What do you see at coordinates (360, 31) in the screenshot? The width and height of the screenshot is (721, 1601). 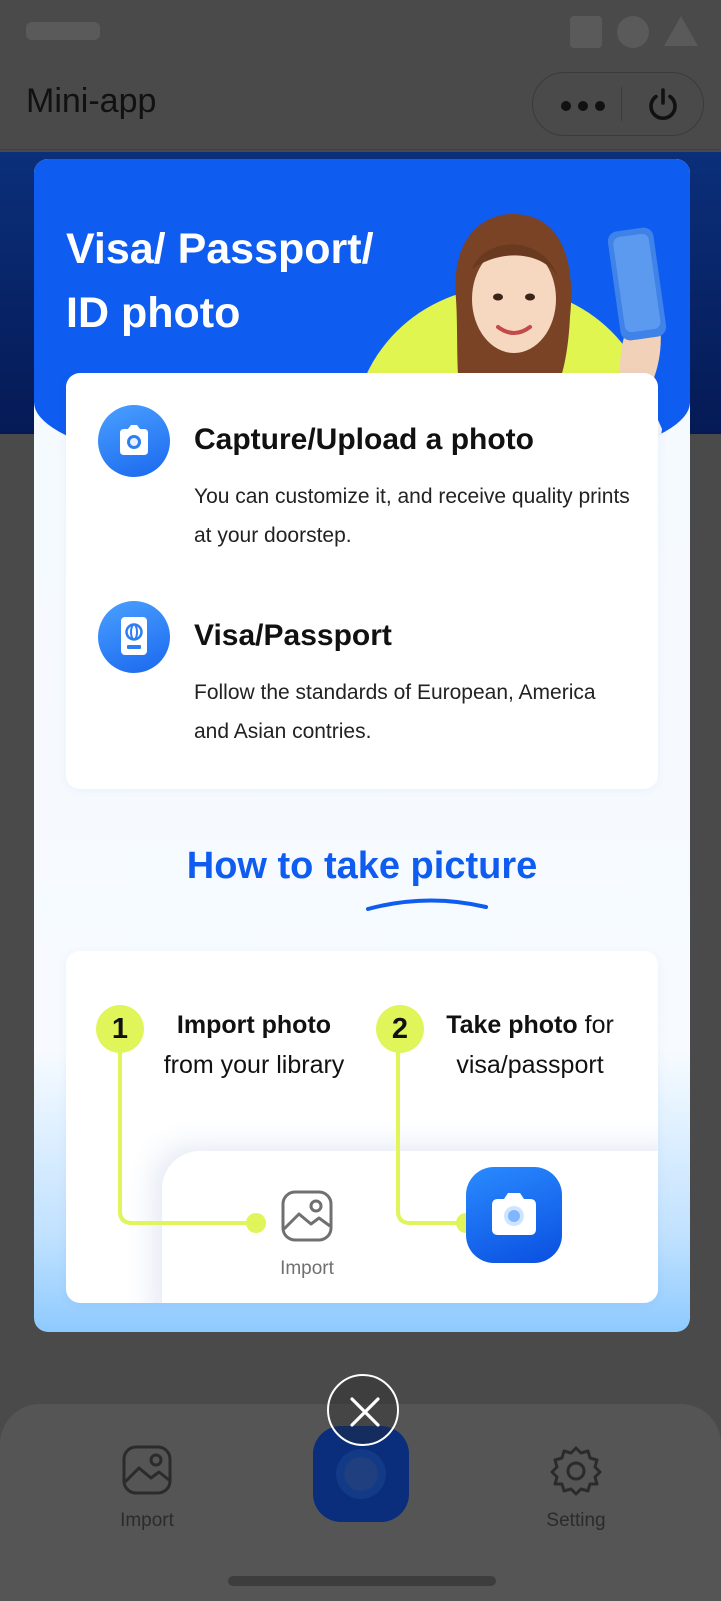 I see `status-bar` at bounding box center [360, 31].